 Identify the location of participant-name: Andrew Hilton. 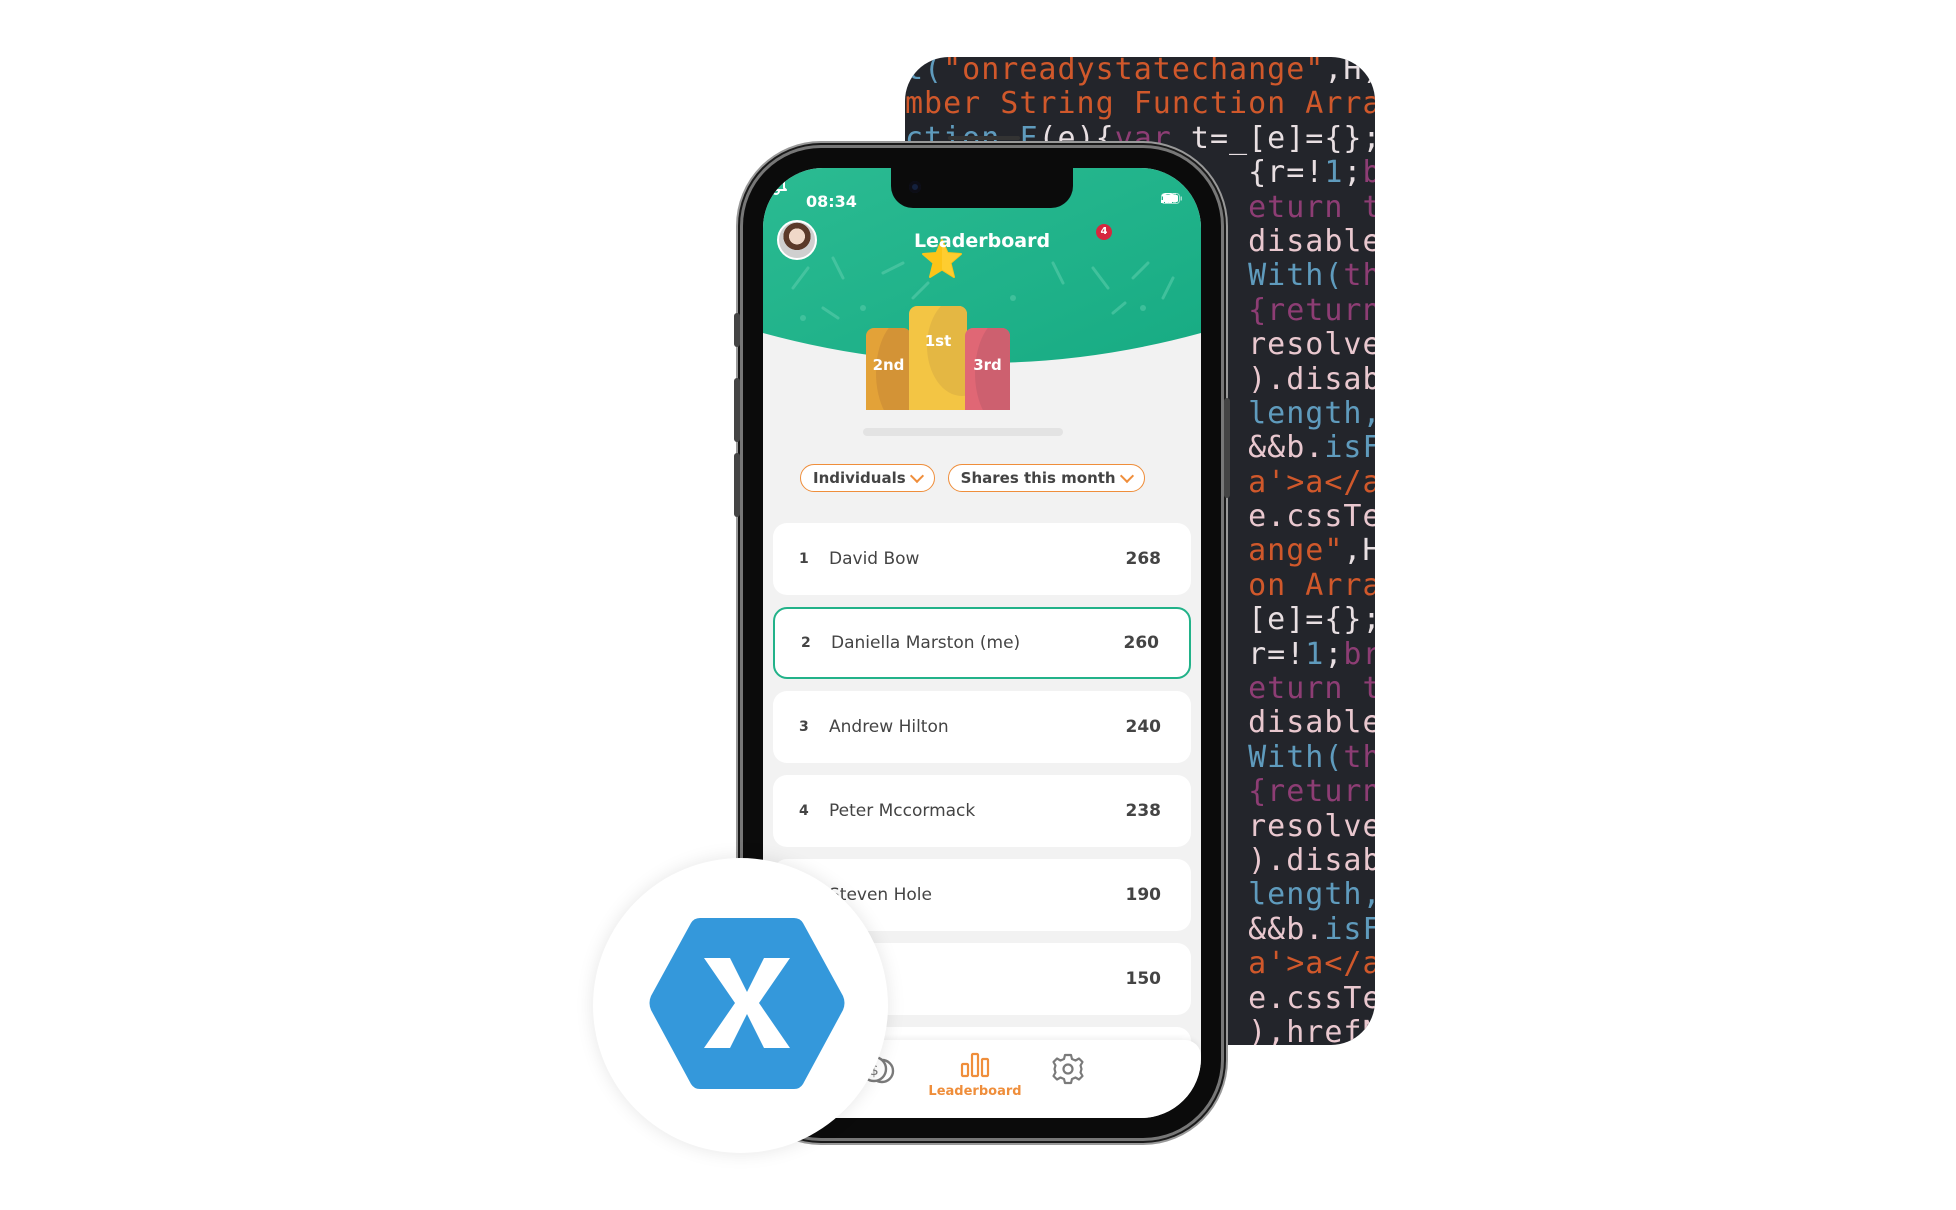
(889, 727).